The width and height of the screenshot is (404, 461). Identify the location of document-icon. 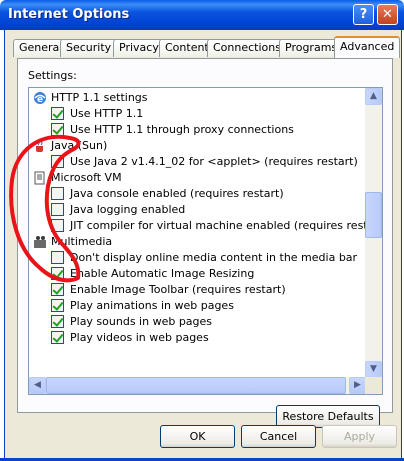
(39, 178).